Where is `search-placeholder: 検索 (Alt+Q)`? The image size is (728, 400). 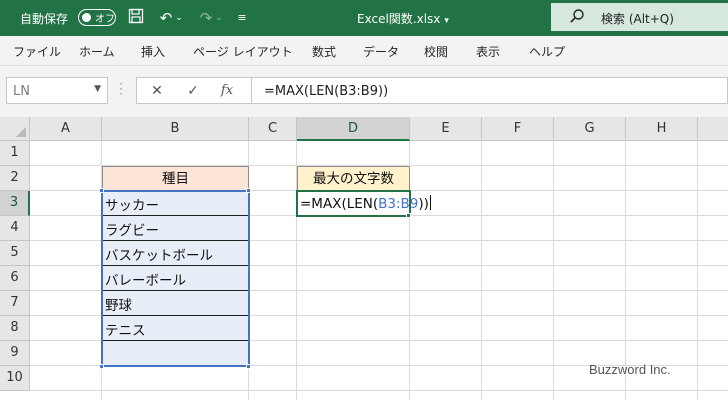
search-placeholder: 検索 (Alt+Q) is located at coordinates (637, 19).